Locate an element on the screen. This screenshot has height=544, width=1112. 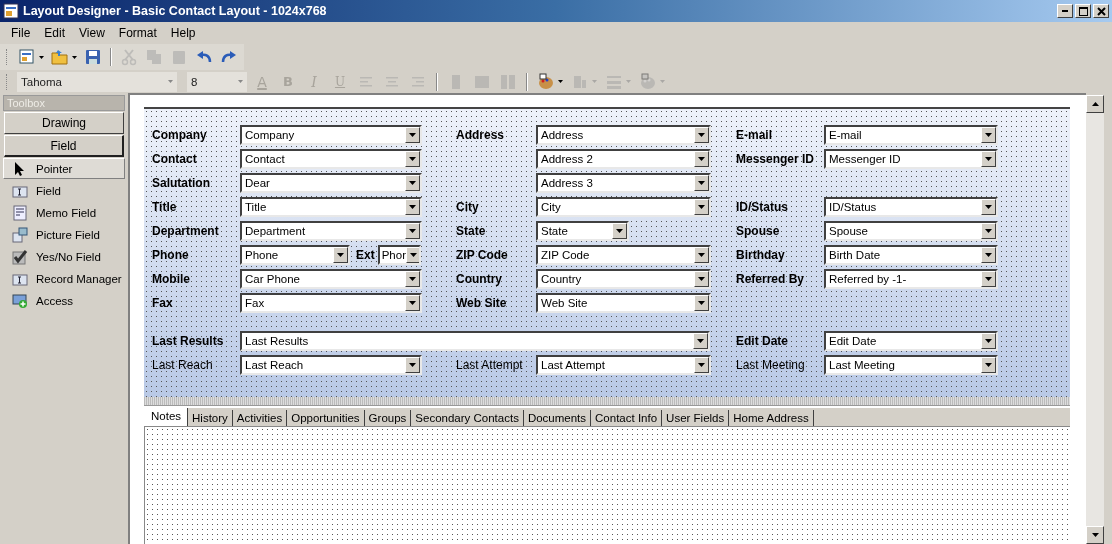
field-label: Country is located at coordinates (479, 279).